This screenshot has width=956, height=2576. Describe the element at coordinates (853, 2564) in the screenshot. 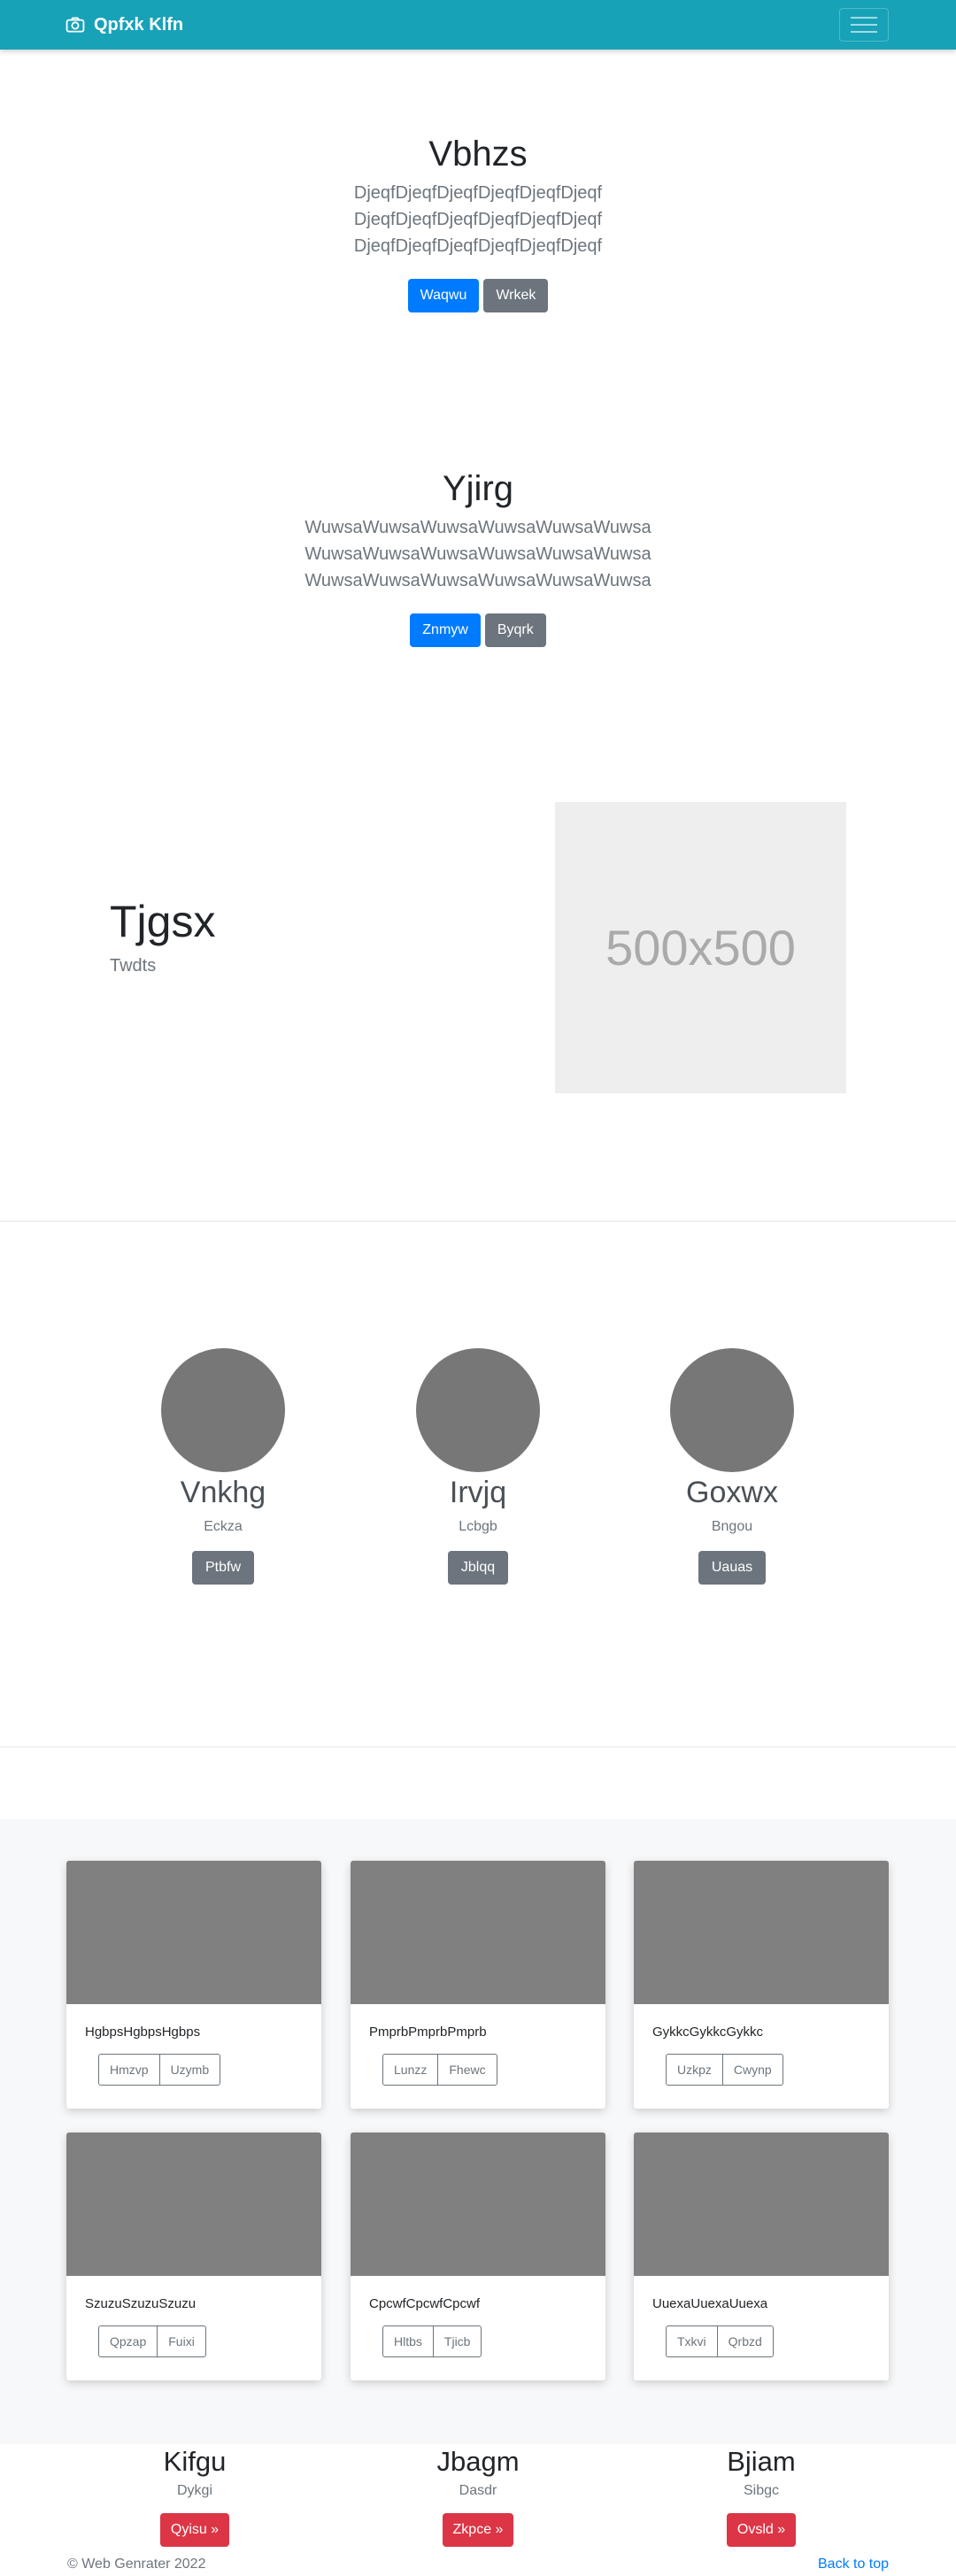

I see `back-to-top-link: Back to top` at that location.